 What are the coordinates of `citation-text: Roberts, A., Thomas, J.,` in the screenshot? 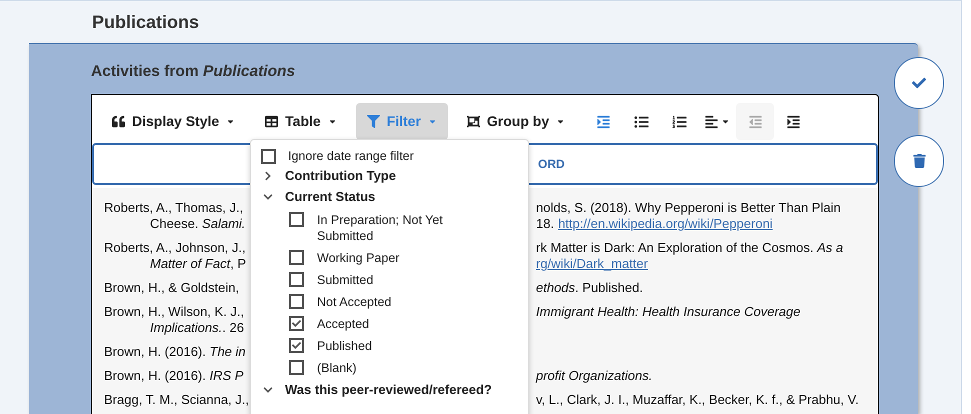 It's located at (174, 208).